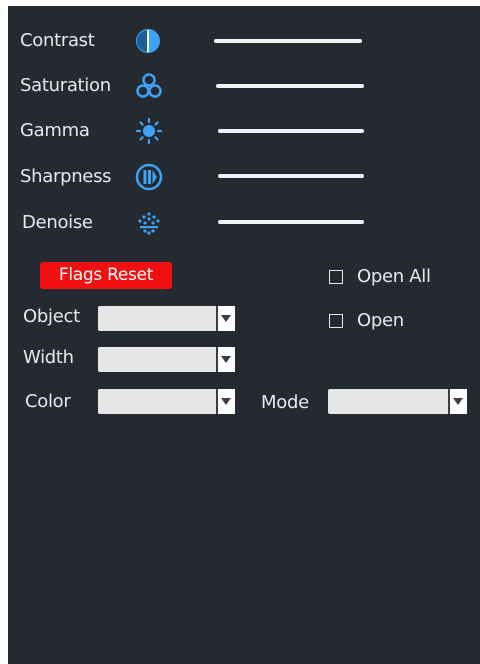 The height and width of the screenshot is (664, 480). I want to click on width-dropdown, so click(166, 359).